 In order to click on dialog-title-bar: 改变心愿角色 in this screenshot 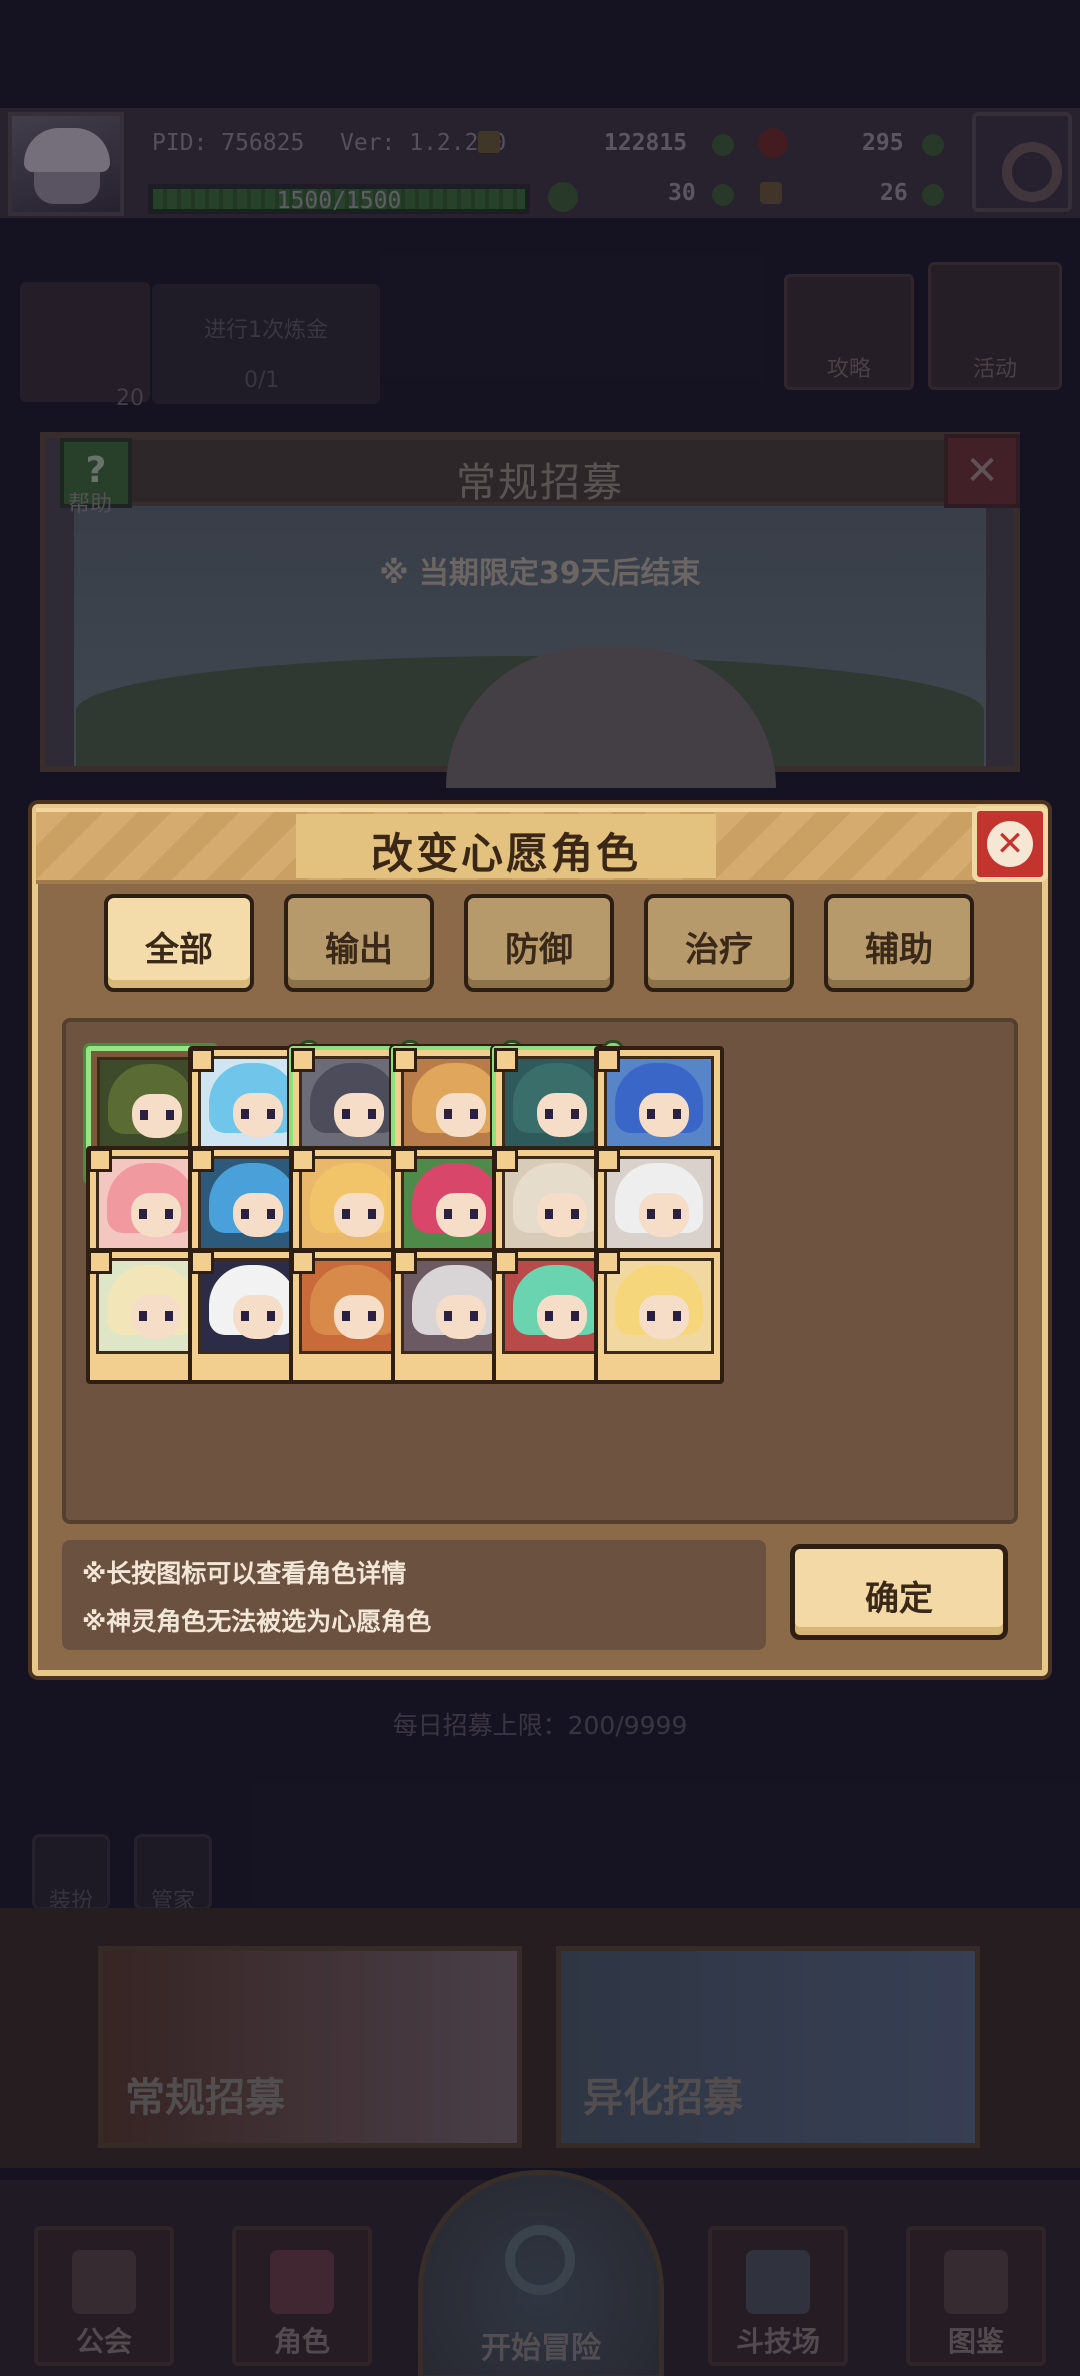, I will do `click(506, 846)`.